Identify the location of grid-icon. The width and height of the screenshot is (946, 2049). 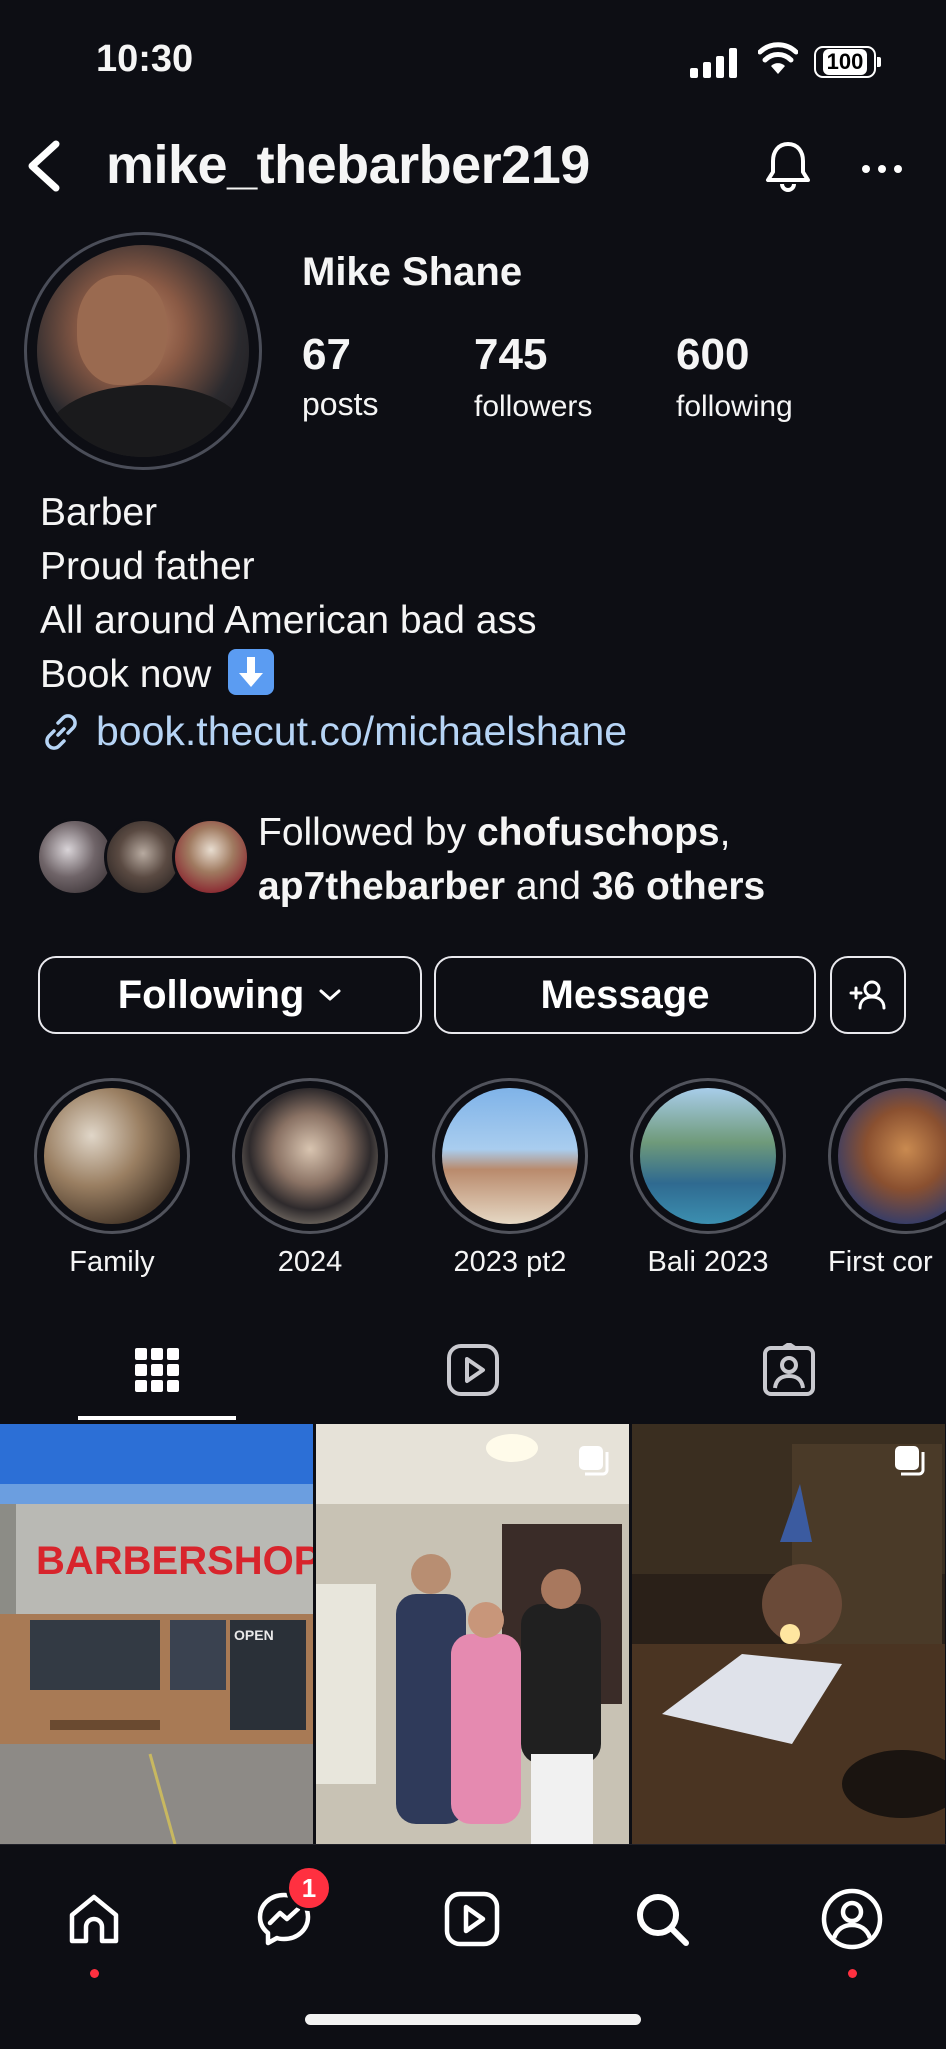
(157, 1370).